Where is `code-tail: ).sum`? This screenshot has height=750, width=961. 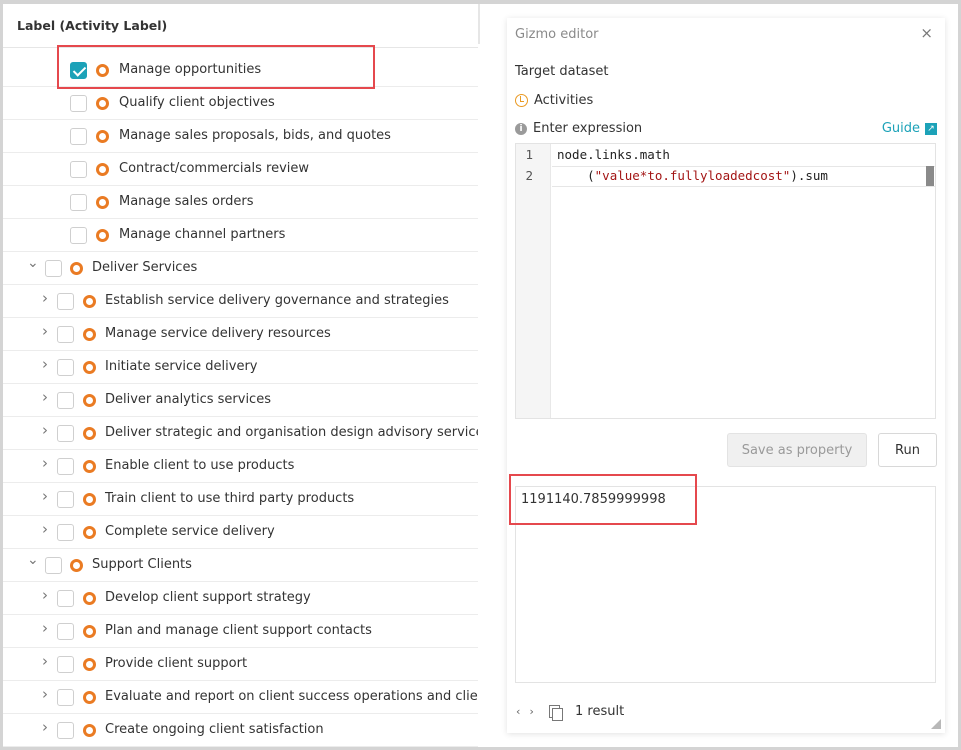 code-tail: ).sum is located at coordinates (809, 175).